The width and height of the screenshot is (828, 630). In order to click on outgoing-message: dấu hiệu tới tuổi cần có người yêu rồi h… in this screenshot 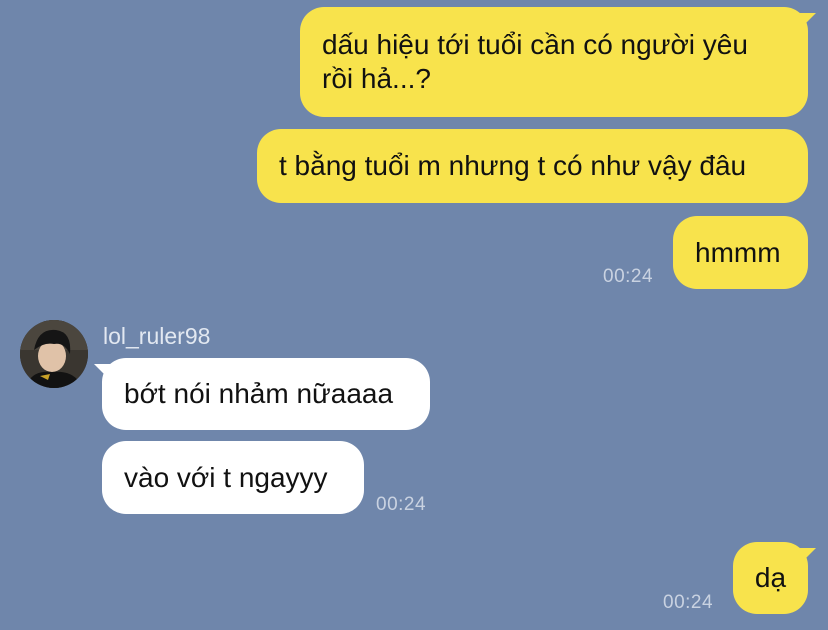, I will do `click(554, 62)`.